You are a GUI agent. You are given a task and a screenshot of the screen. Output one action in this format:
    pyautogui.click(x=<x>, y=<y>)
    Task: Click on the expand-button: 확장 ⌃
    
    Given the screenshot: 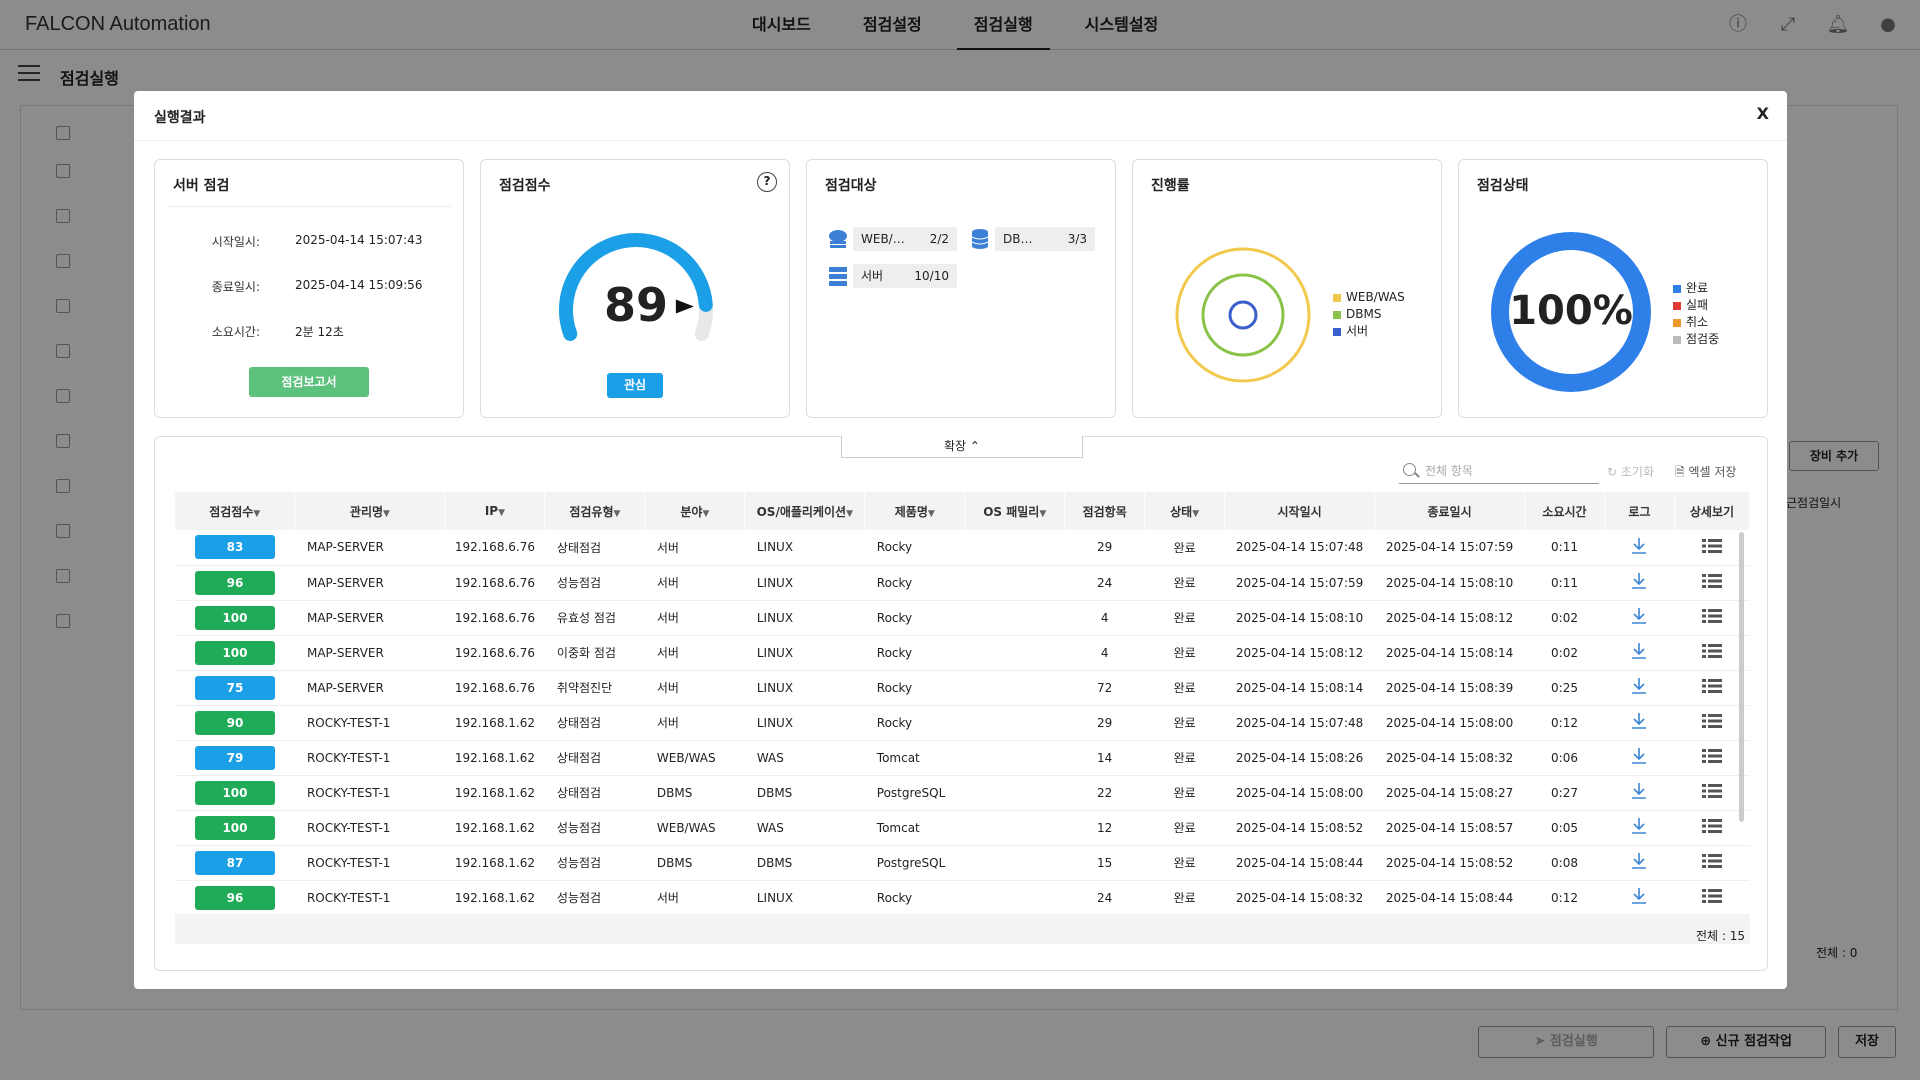 What is the action you would take?
    pyautogui.click(x=962, y=447)
    